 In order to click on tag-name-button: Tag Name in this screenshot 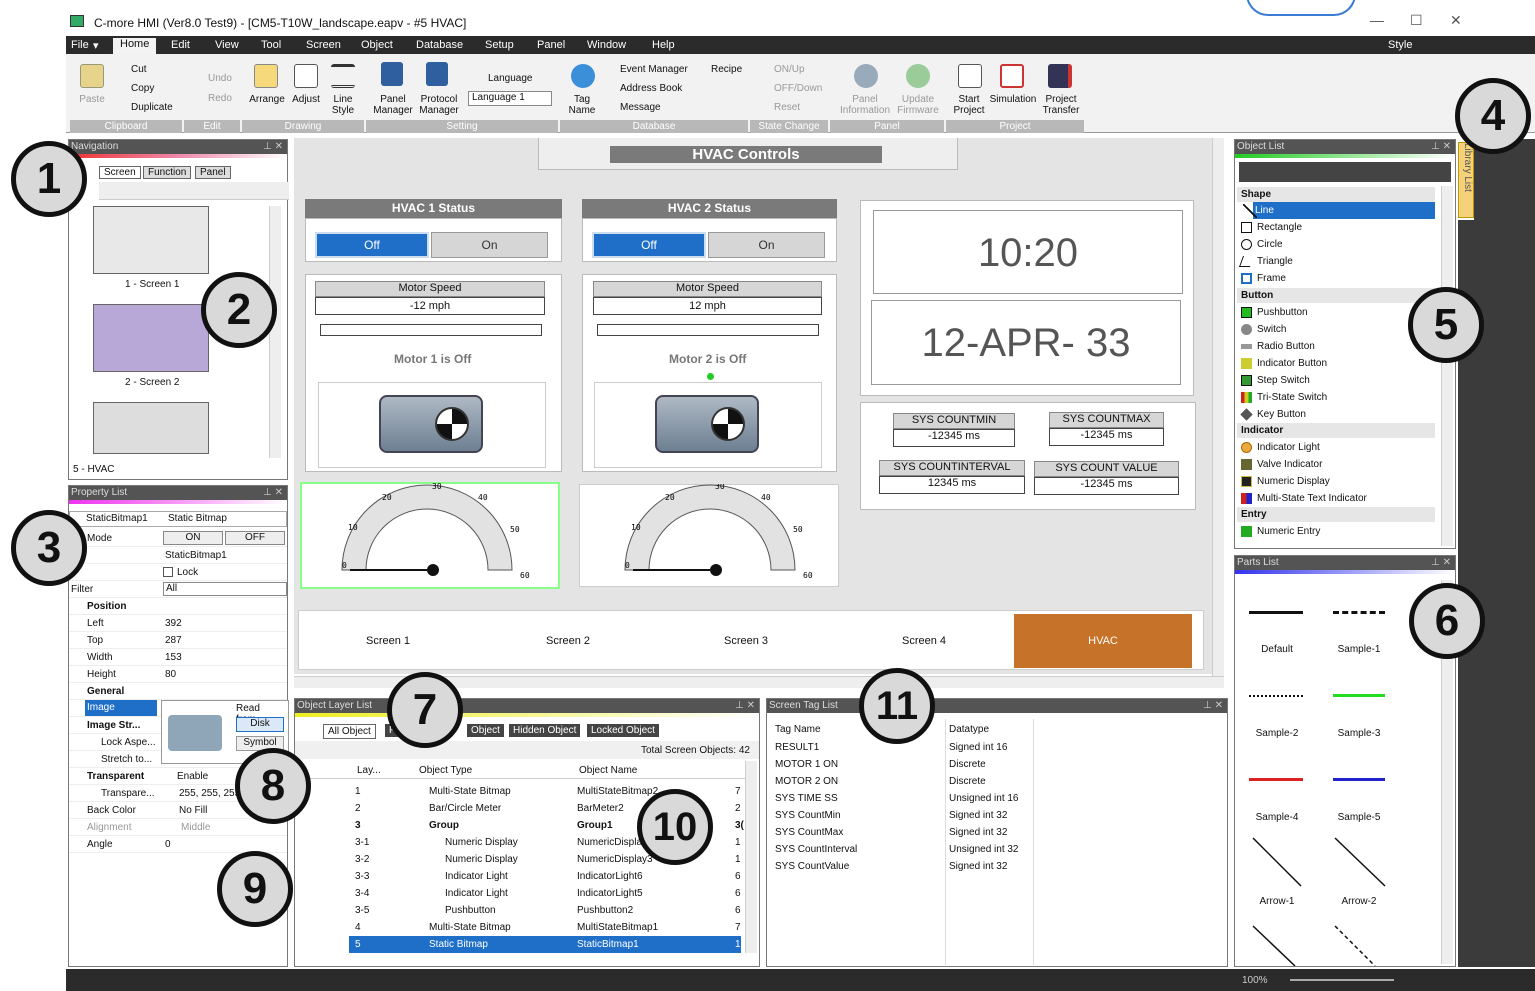, I will do `click(582, 105)`.